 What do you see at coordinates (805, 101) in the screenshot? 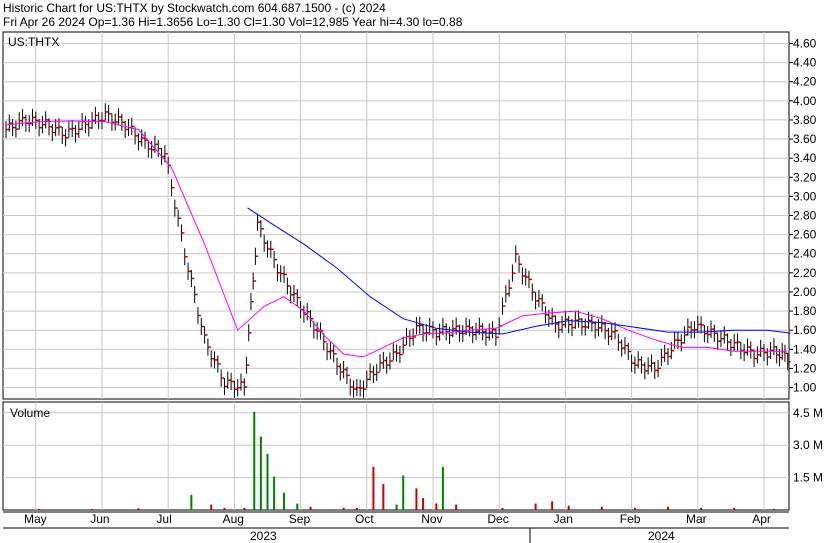
I see `price-tick-label: 4.00` at bounding box center [805, 101].